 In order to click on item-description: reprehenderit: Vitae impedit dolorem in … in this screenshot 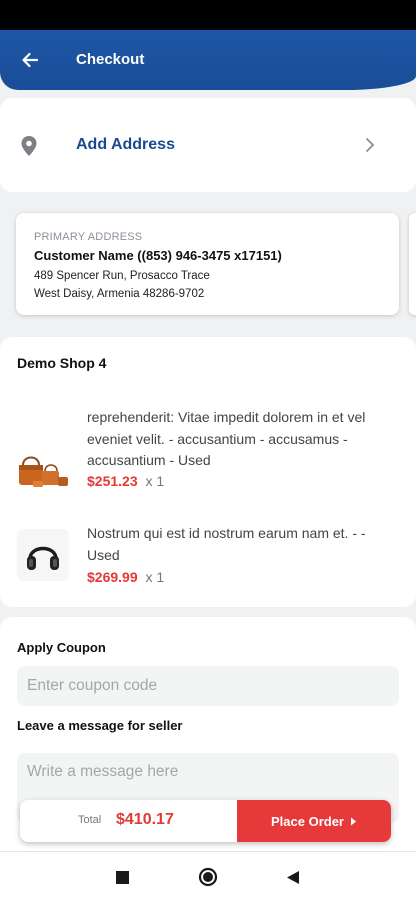, I will do `click(226, 438)`.